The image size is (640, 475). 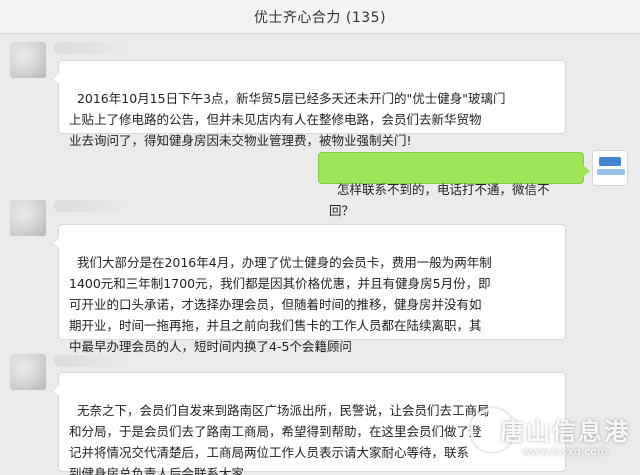 What do you see at coordinates (439, 200) in the screenshot?
I see `message-text: 怎样联系不到的，电话打不通，微信不回？` at bounding box center [439, 200].